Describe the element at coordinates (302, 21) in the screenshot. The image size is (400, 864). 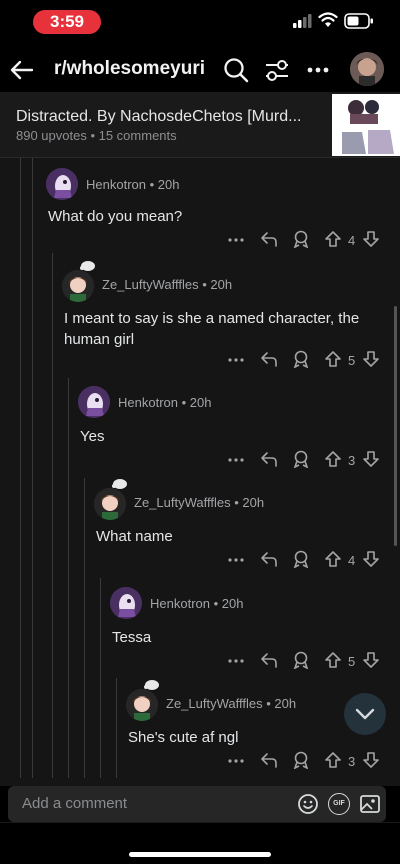
I see `cellular-signal-icon` at that location.